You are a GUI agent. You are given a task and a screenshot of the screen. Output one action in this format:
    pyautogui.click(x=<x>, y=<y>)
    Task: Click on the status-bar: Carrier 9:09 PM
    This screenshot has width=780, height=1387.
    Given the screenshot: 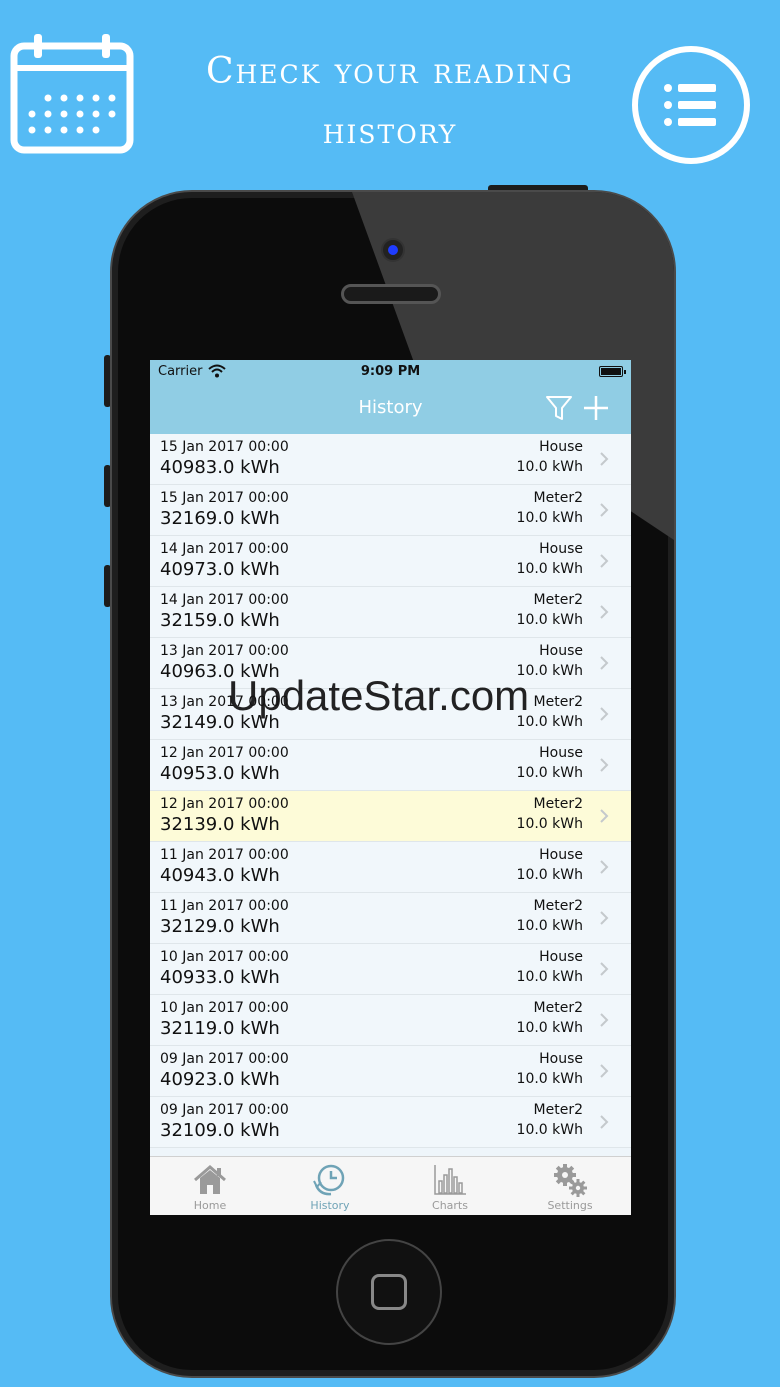 What is the action you would take?
    pyautogui.click(x=390, y=372)
    